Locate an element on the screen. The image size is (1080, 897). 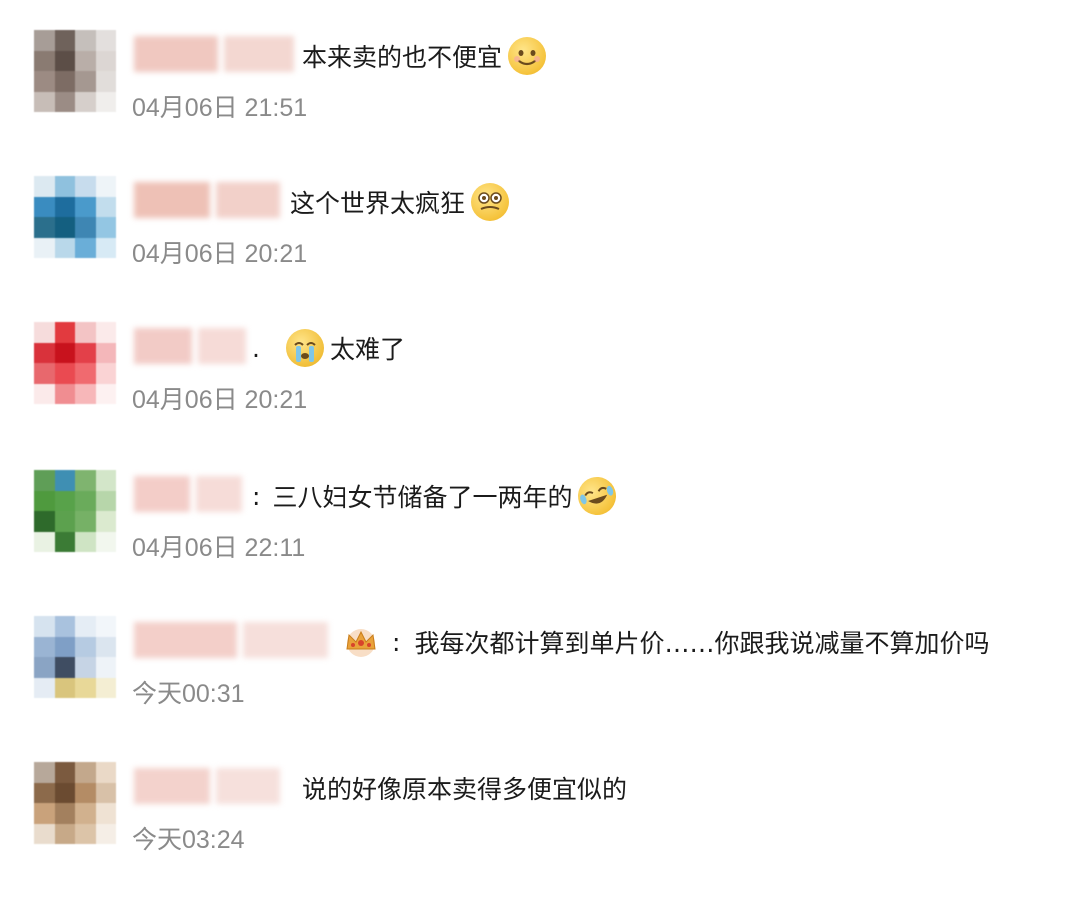
crying-face-icon is located at coordinates (304, 348).